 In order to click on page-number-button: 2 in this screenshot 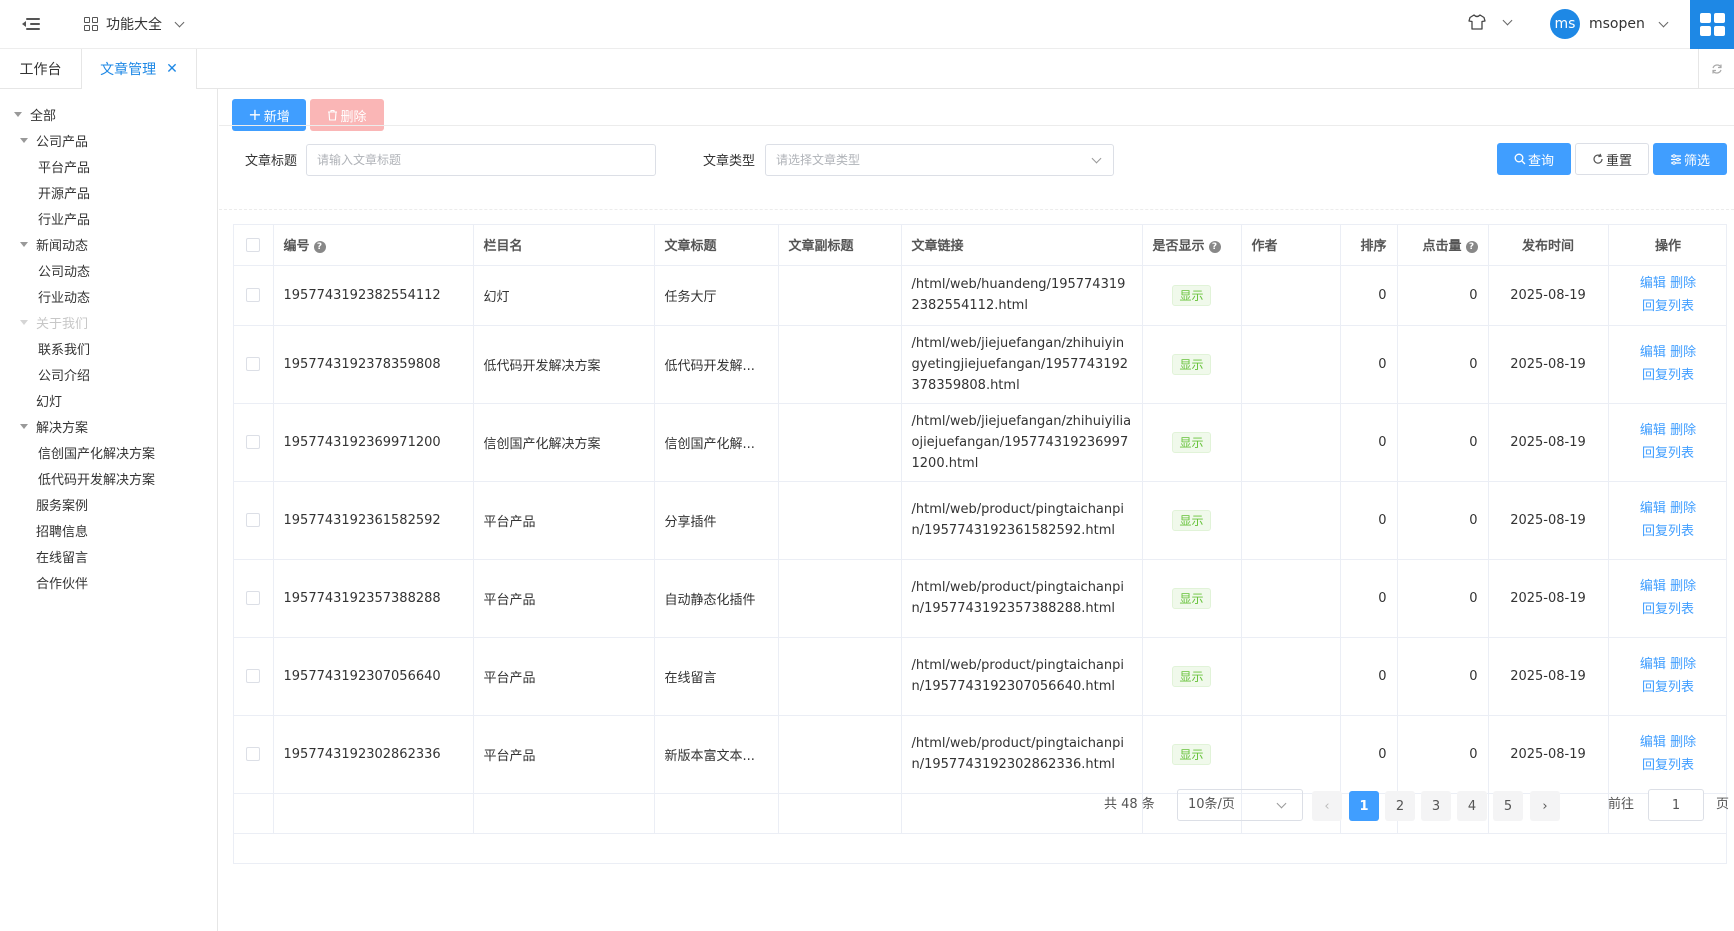, I will do `click(1400, 806)`.